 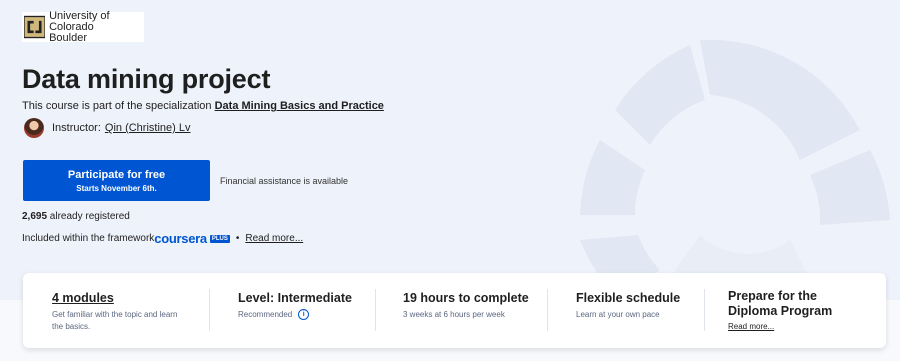 I want to click on modules-link: 4 modules, so click(x=117, y=298).